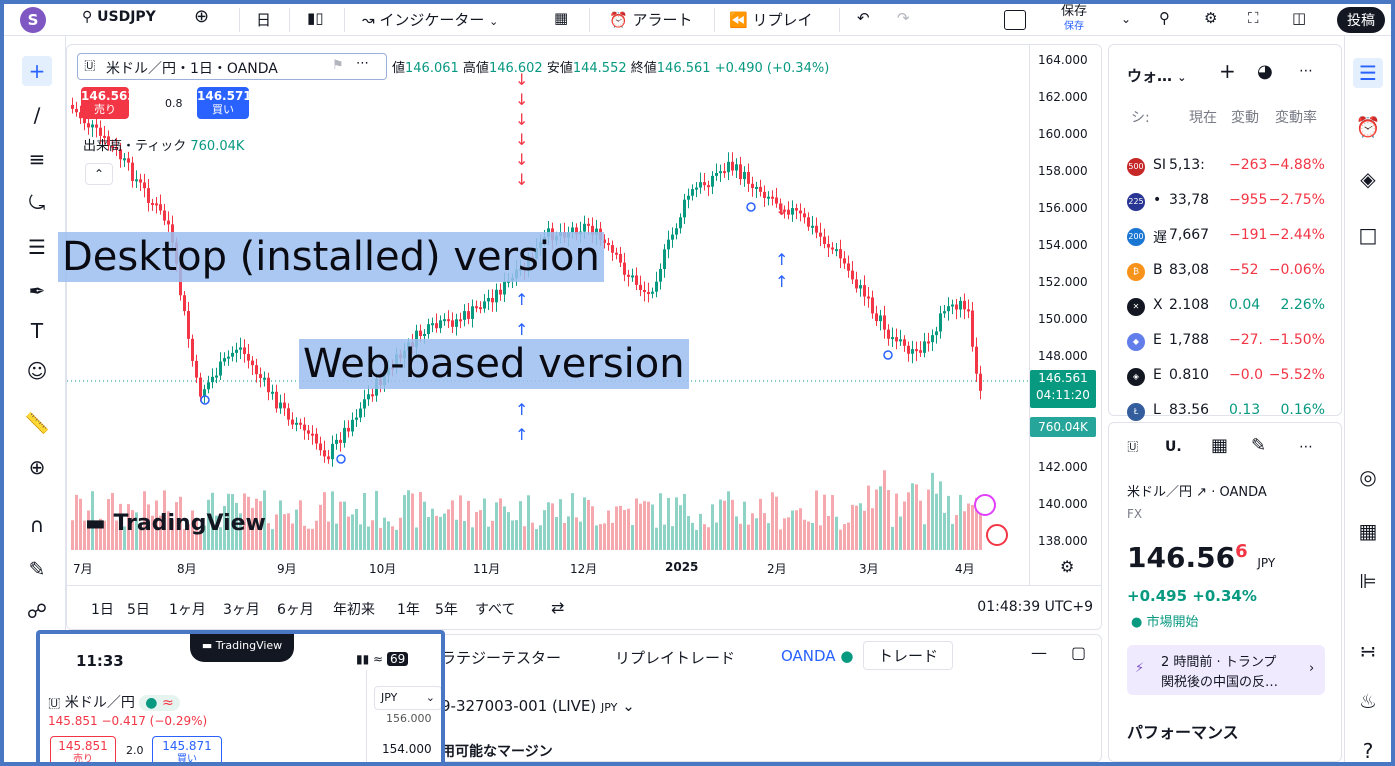 This screenshot has width=1395, height=766. I want to click on crosshair-icon: +, so click(37, 71).